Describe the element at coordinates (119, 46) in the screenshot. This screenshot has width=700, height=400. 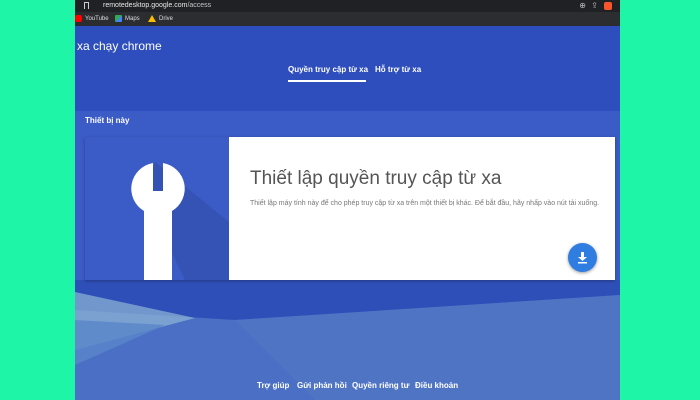
I see `app-title: xa chạy chrome` at that location.